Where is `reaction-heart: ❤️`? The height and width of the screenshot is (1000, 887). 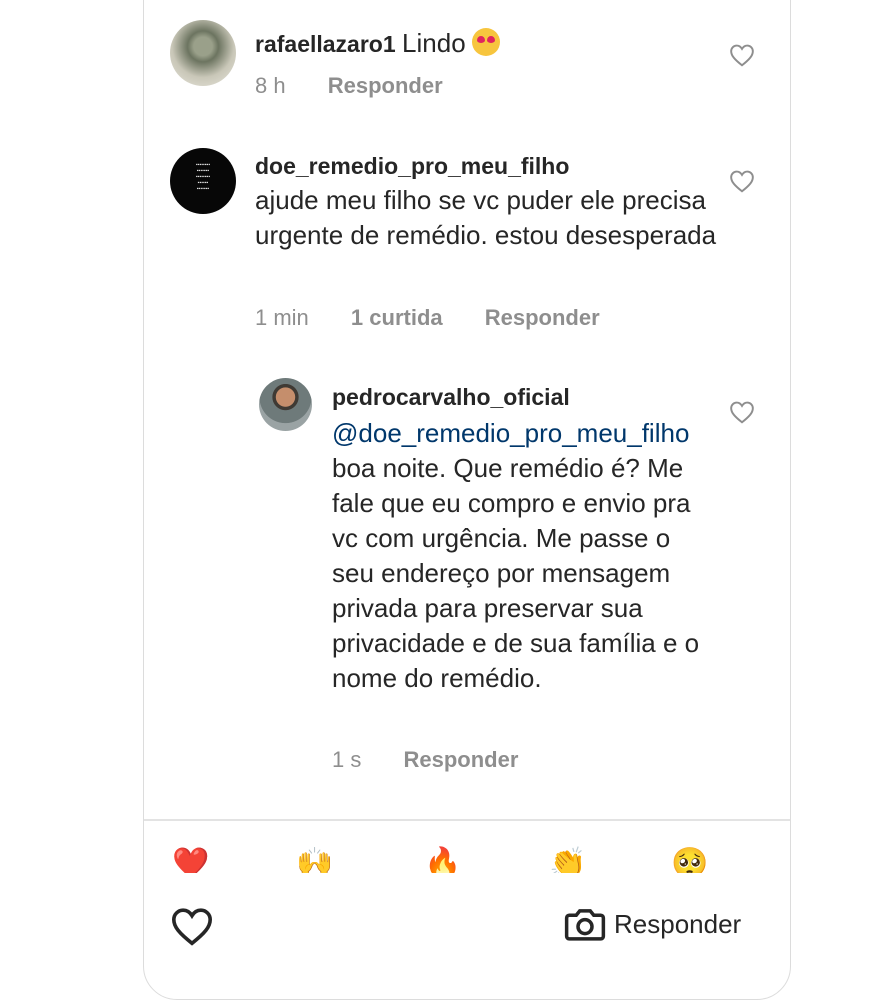 reaction-heart: ❤️ is located at coordinates (190, 862).